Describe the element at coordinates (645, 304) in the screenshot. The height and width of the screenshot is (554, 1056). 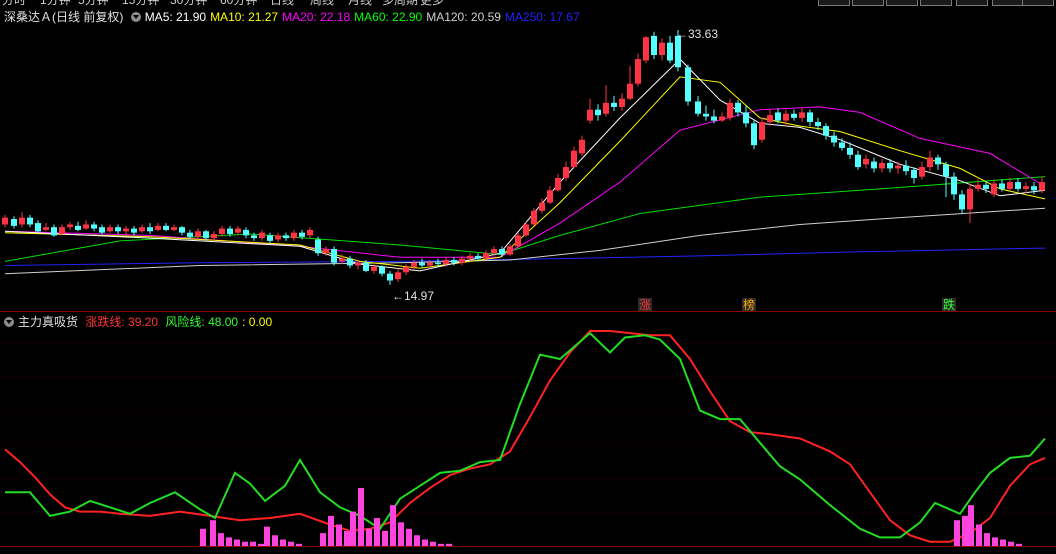
I see `marker-0: 涨` at that location.